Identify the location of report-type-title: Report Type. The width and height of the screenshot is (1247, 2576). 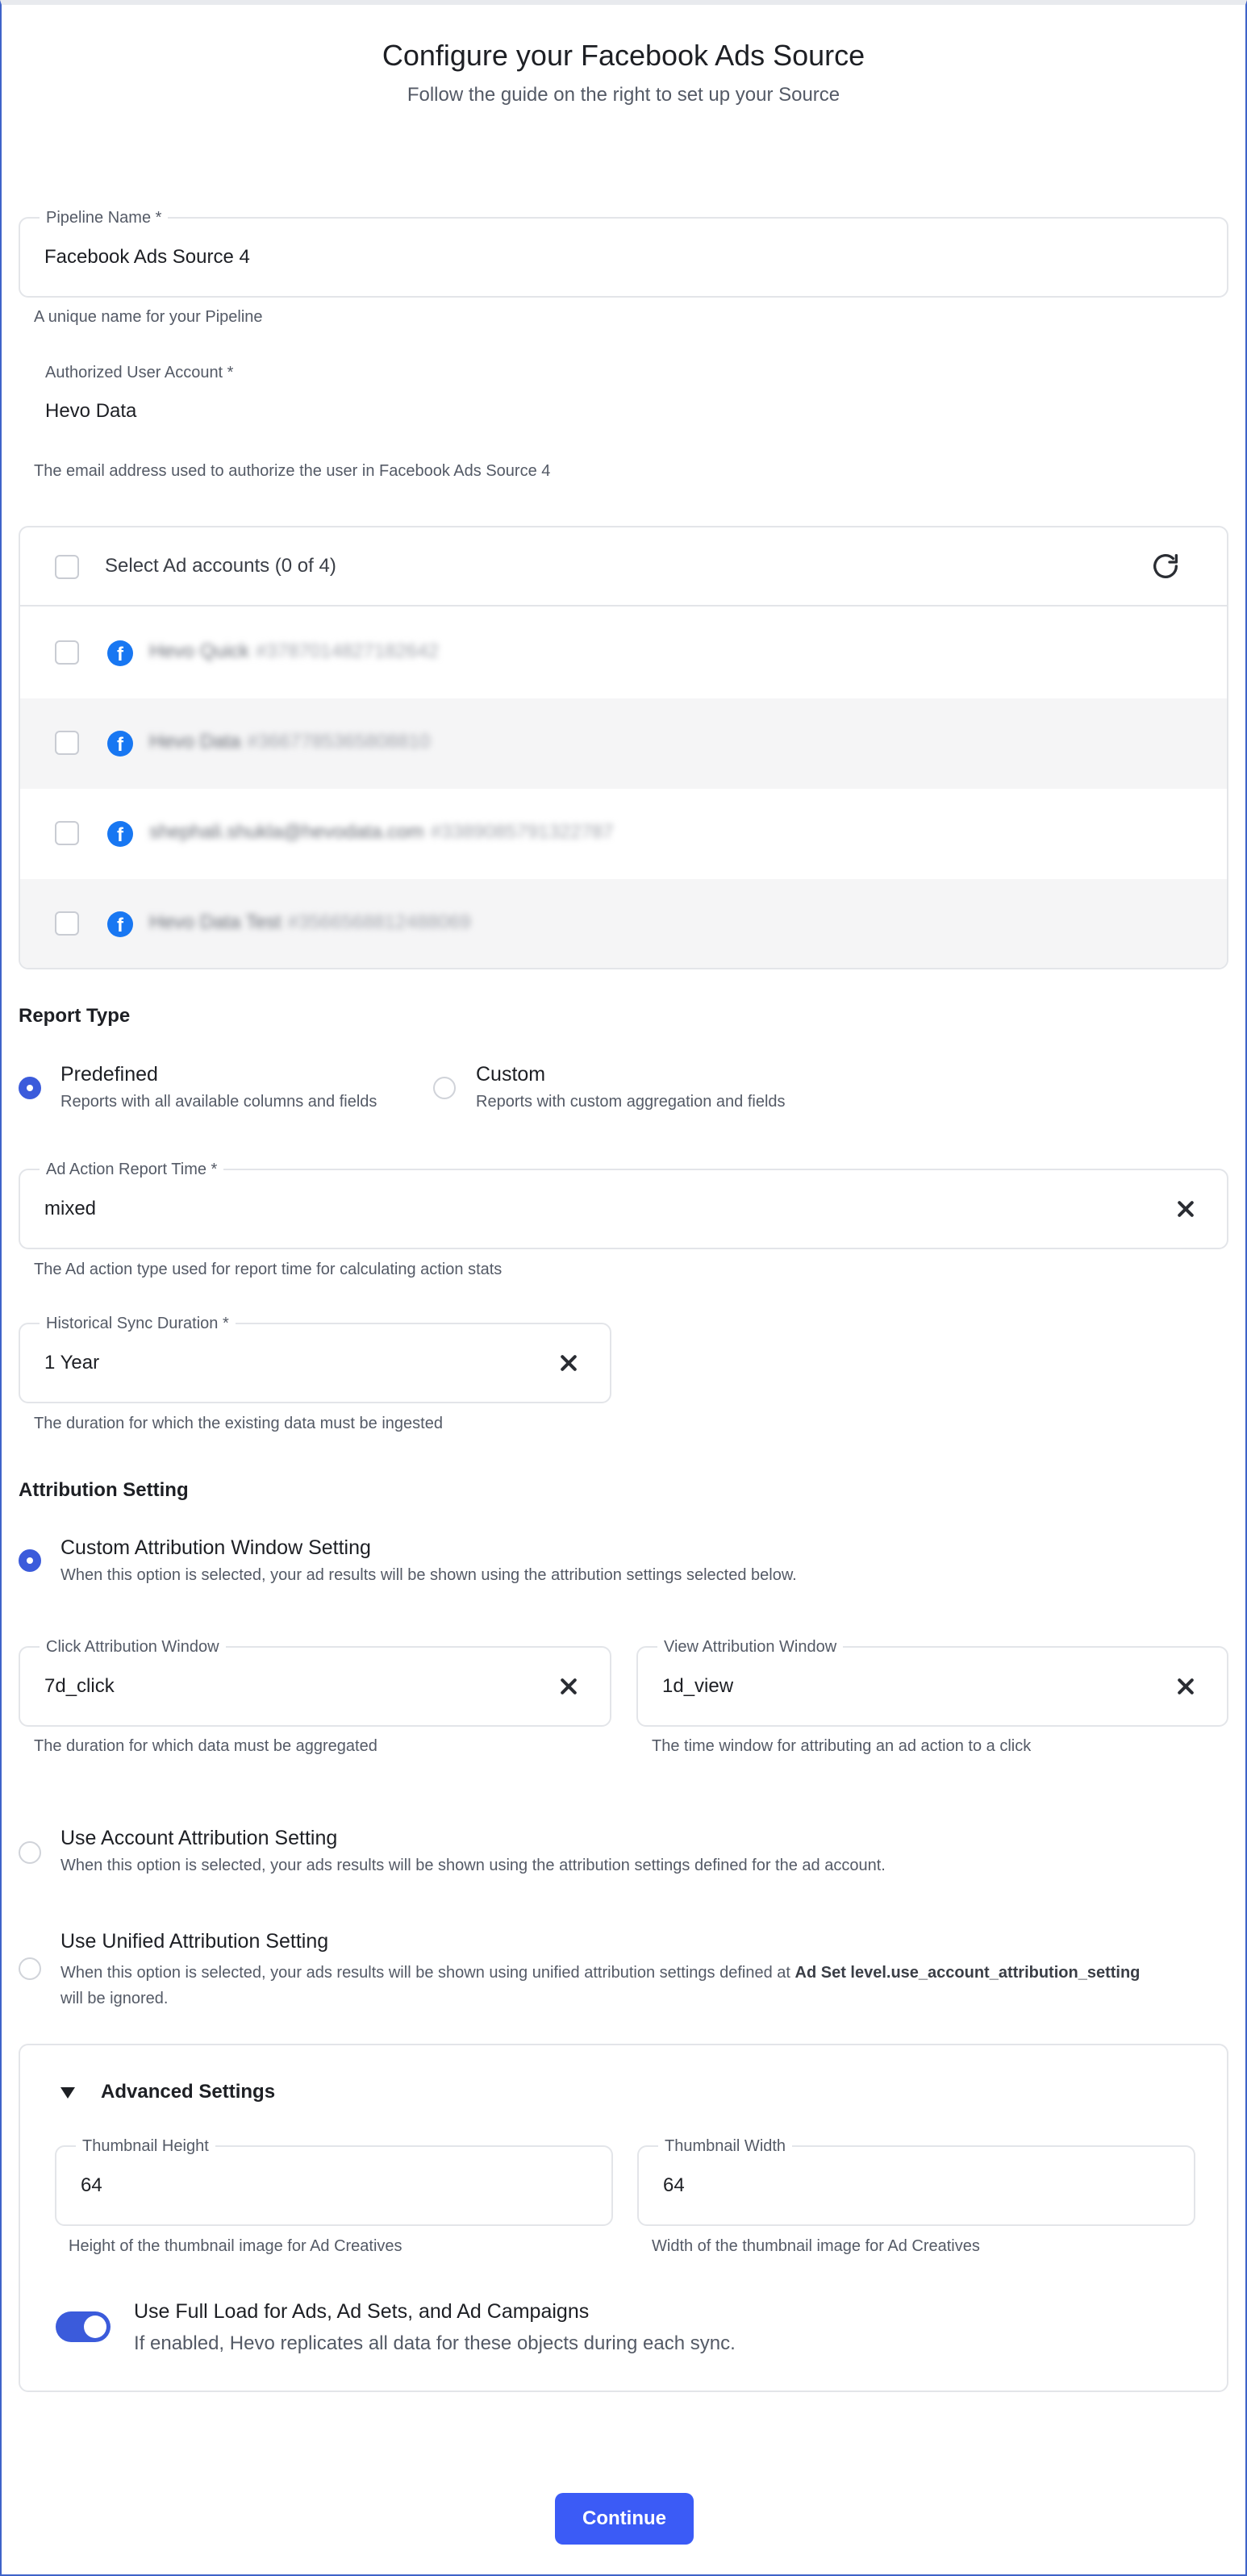
(75, 1016).